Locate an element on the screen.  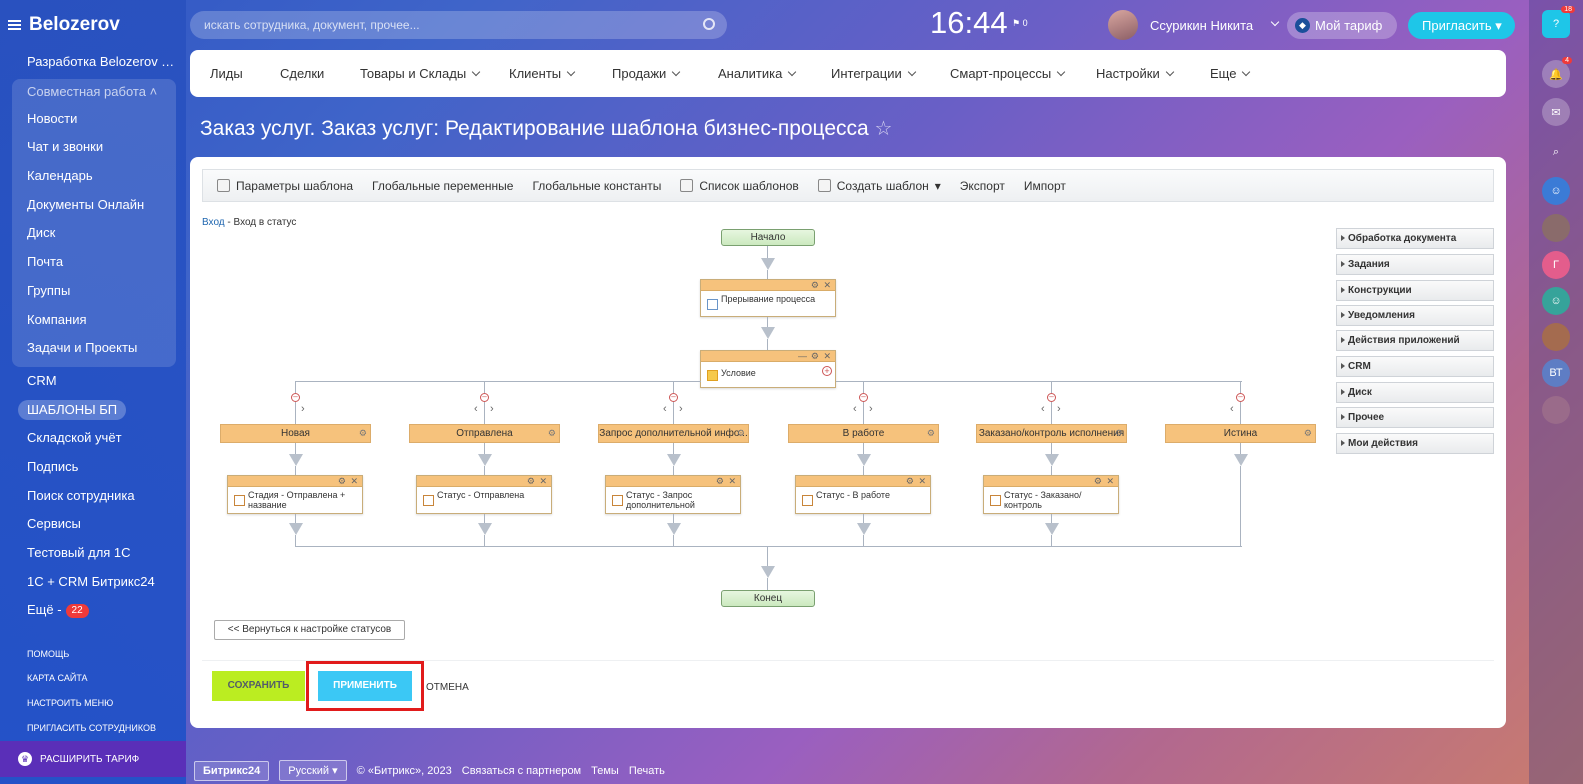
menu-analytics: Аналитика is located at coordinates (757, 73).